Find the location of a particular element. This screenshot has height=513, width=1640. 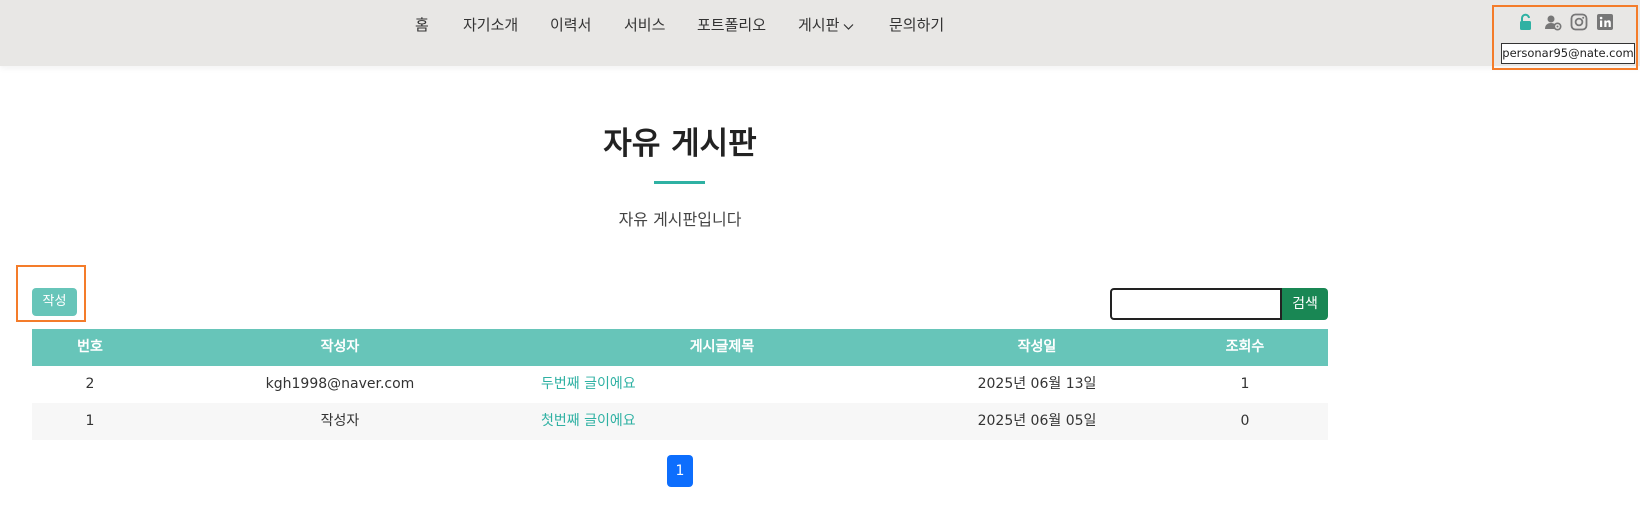

column-header-views: 조회수 is located at coordinates (1245, 347).